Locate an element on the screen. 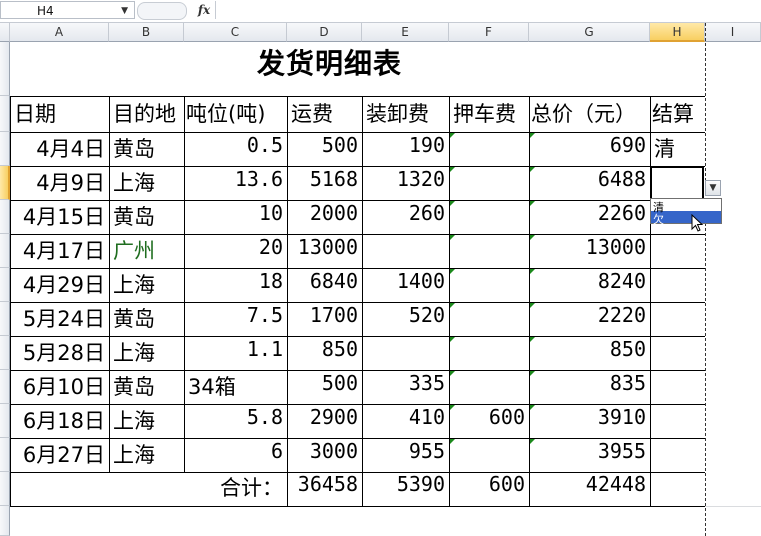 Image resolution: width=761 pixels, height=536 pixels. cell-handling: 260 is located at coordinates (405, 218).